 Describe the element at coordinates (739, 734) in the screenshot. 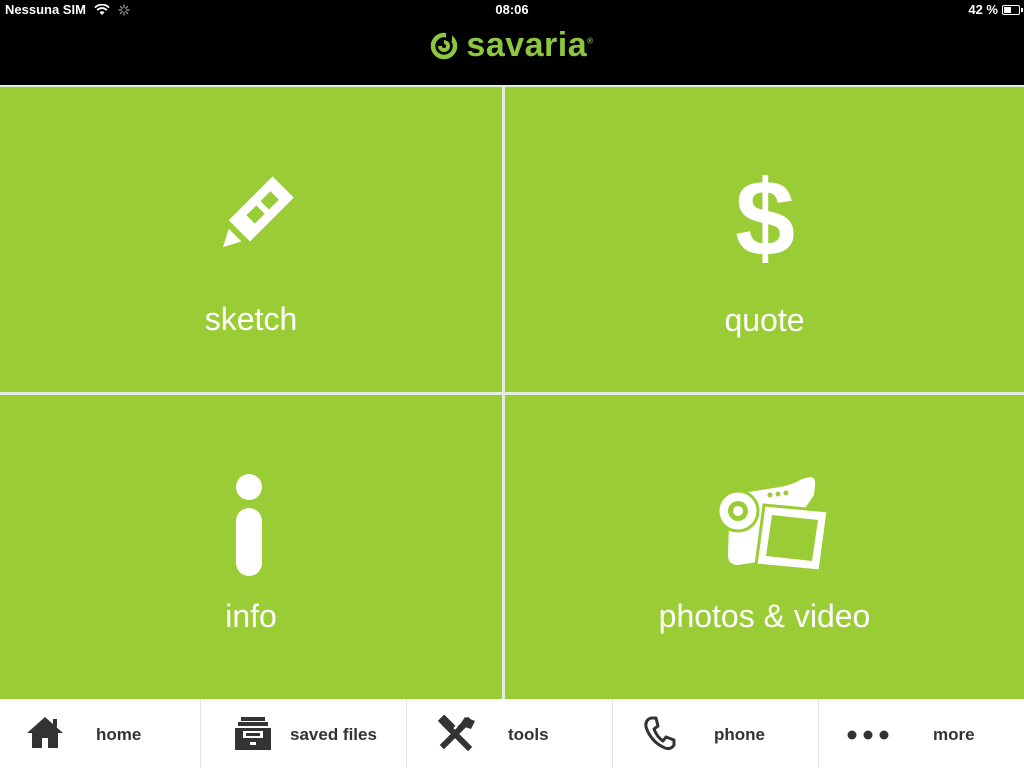

I see `tab-label: phone` at that location.